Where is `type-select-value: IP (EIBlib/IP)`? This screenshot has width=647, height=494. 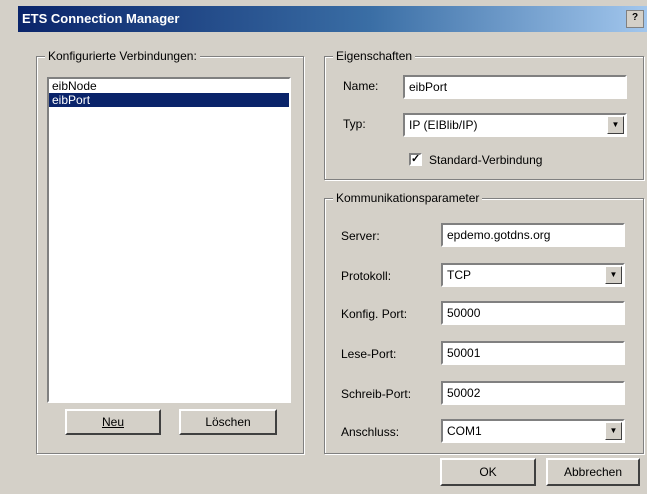
type-select-value: IP (EIBlib/IP) is located at coordinates (443, 125).